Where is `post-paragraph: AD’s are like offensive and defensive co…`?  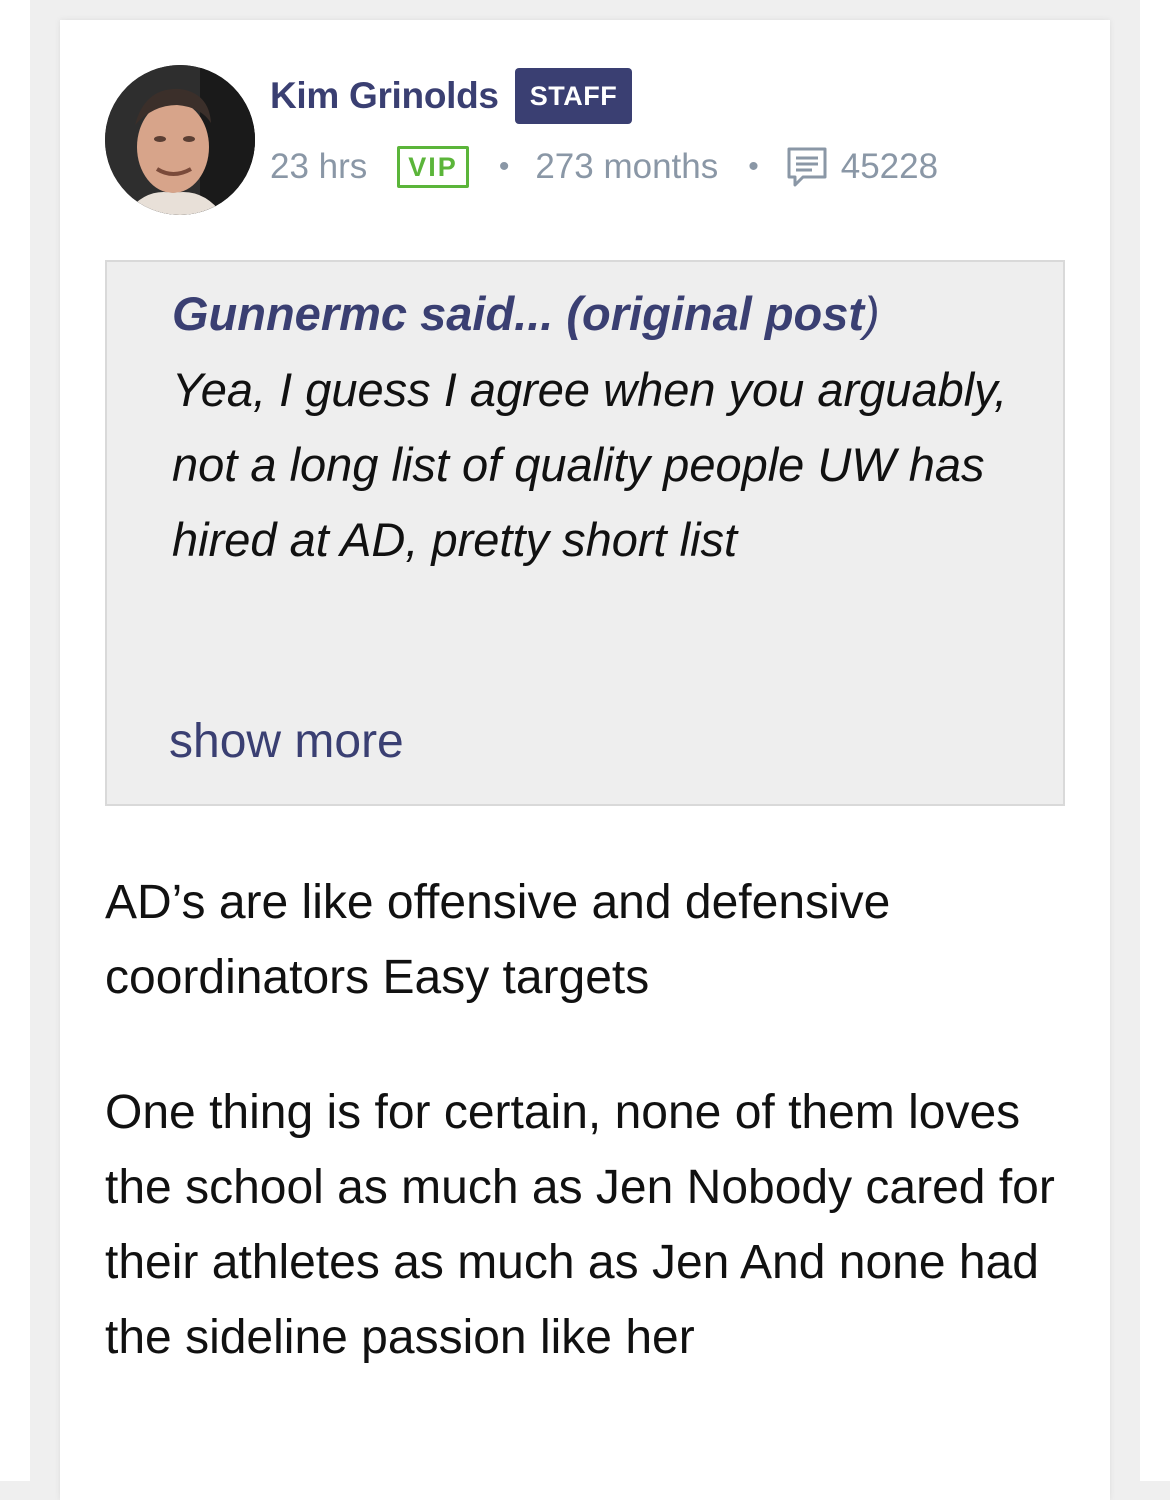
post-paragraph: AD’s are like offensive and defensive co… is located at coordinates (498, 940).